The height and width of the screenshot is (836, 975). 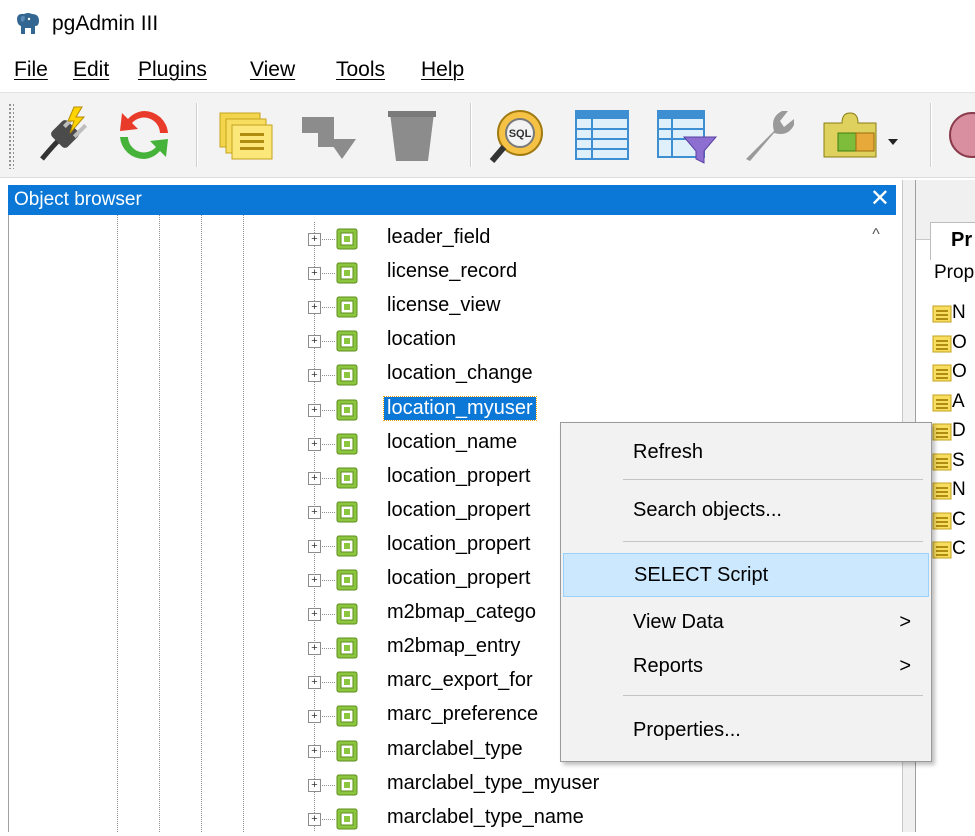 I want to click on view-filtered-data-icon, so click(x=686, y=135).